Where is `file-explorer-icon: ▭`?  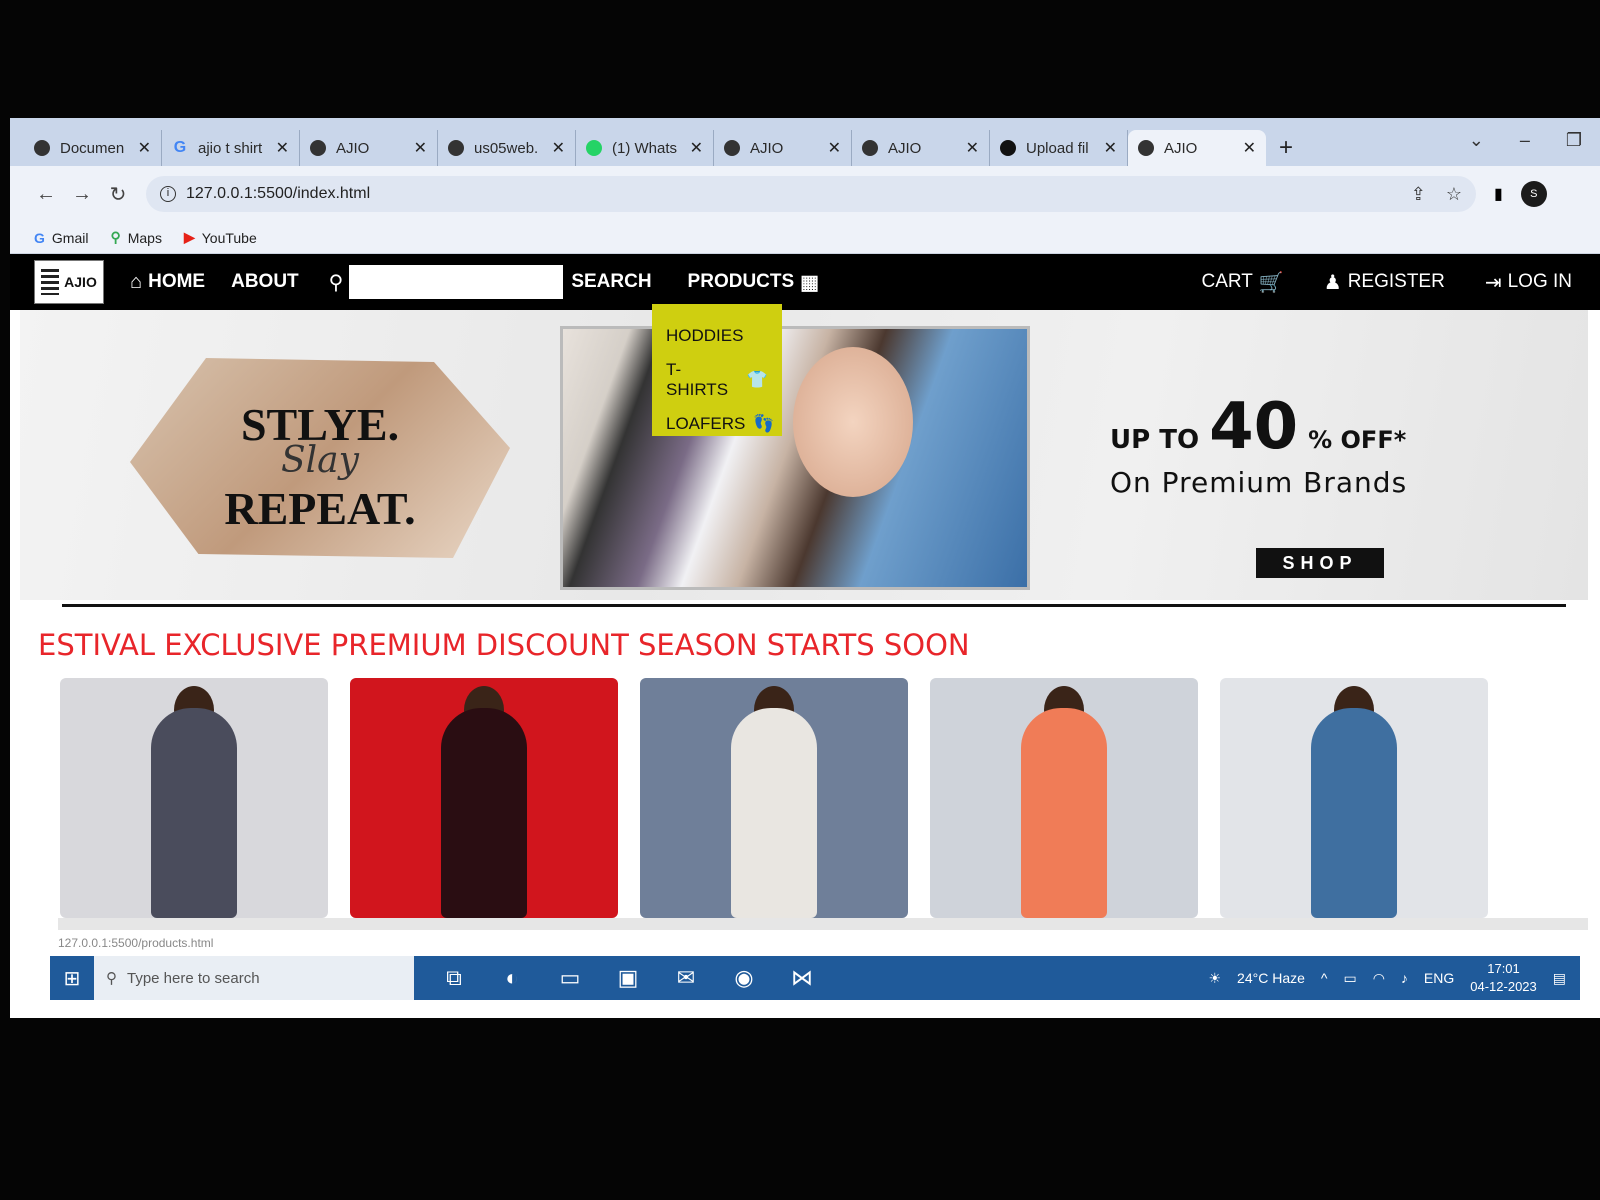 file-explorer-icon: ▭ is located at coordinates (570, 978).